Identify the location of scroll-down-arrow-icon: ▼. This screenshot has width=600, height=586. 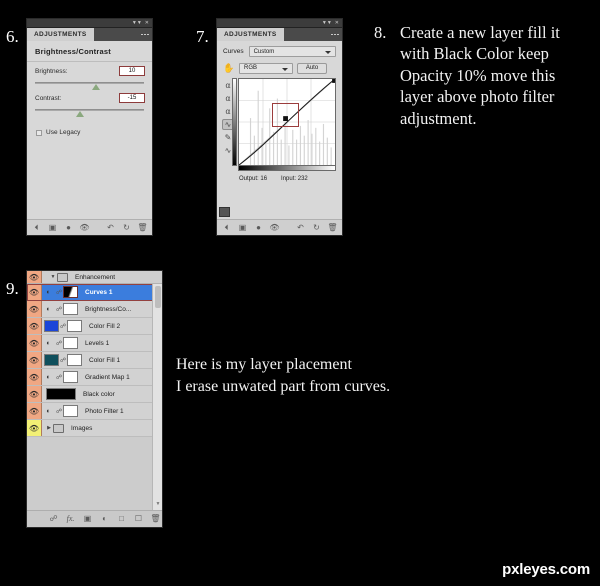
(158, 504).